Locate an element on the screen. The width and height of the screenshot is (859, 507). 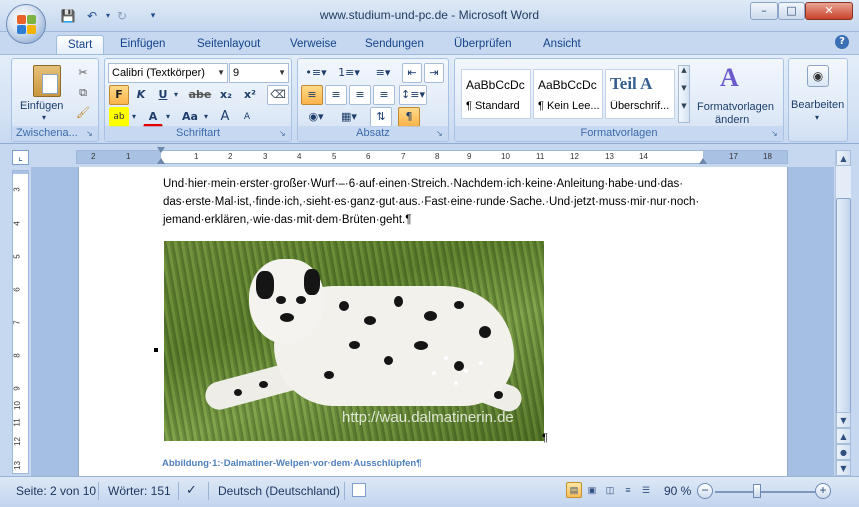
editing-dropdown-icon: ▾ is located at coordinates (817, 117).